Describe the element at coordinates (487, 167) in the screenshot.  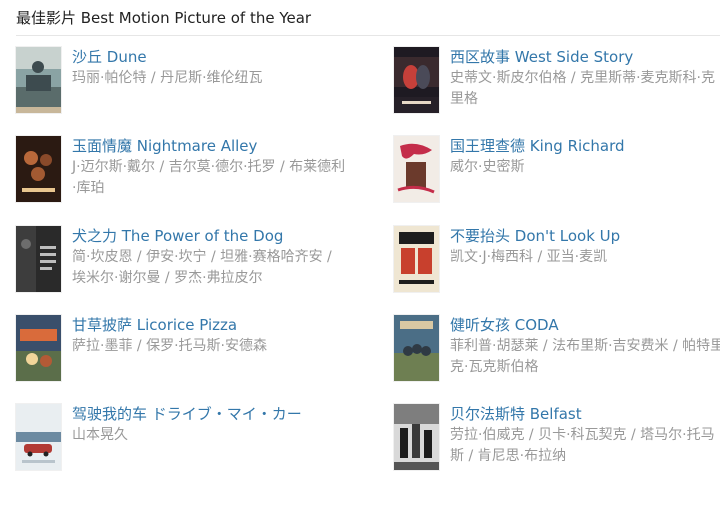
I see `film-credits: 威尔·史密斯` at that location.